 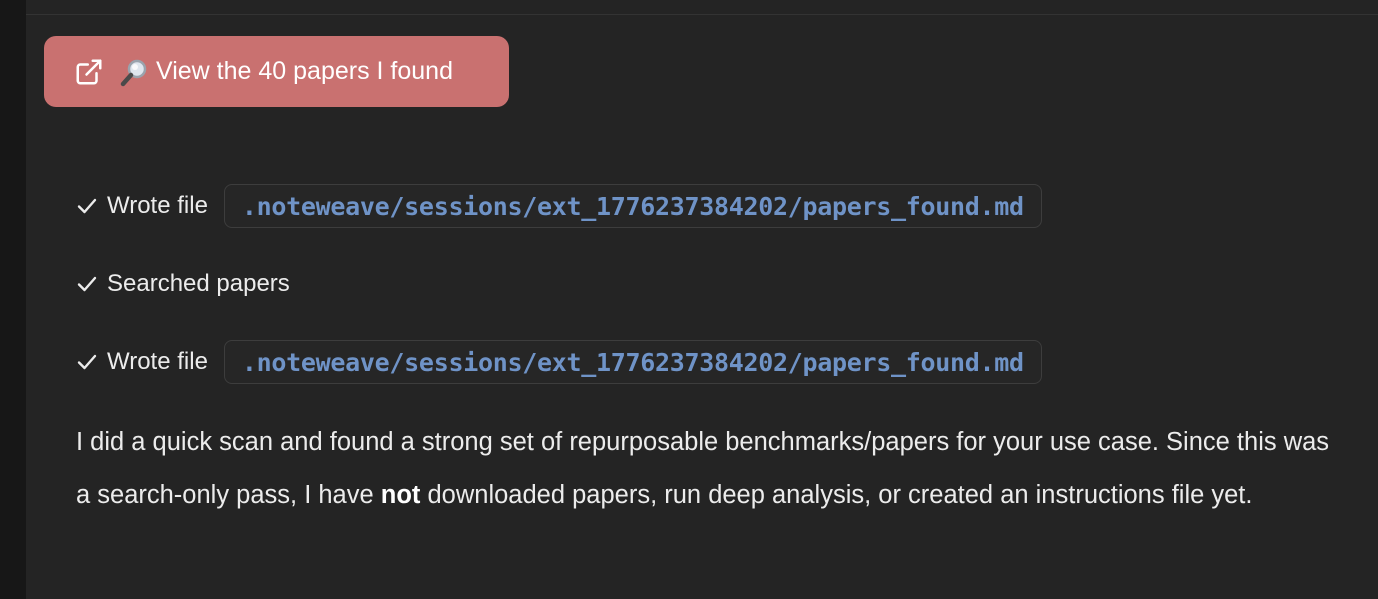 What do you see at coordinates (304, 71) in the screenshot?
I see `view-papers-label: View the 40 papers I found` at bounding box center [304, 71].